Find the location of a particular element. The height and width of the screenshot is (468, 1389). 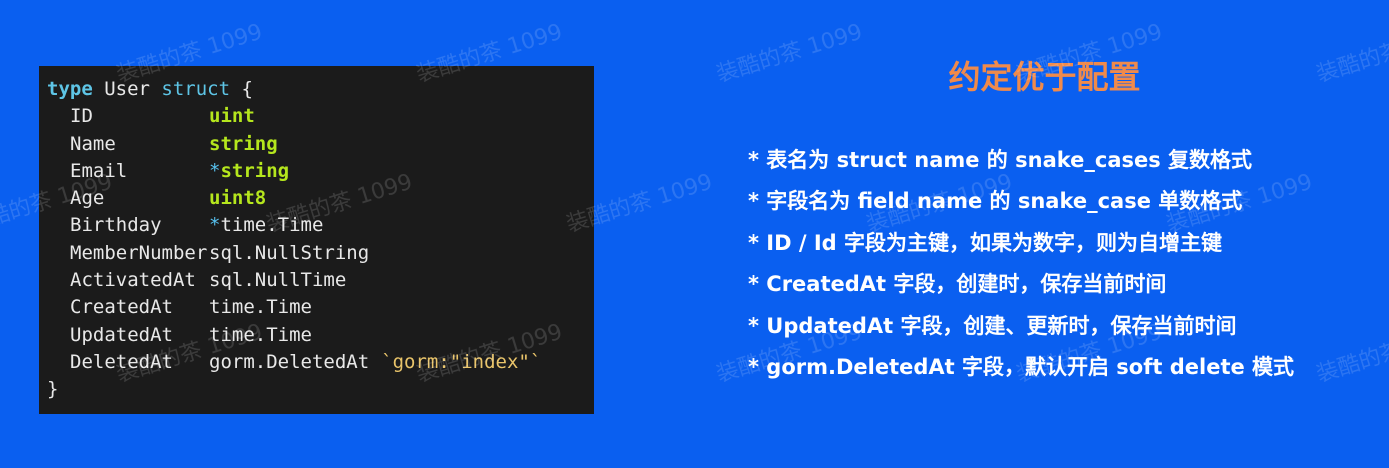

code-field-name: ID is located at coordinates (81, 116).